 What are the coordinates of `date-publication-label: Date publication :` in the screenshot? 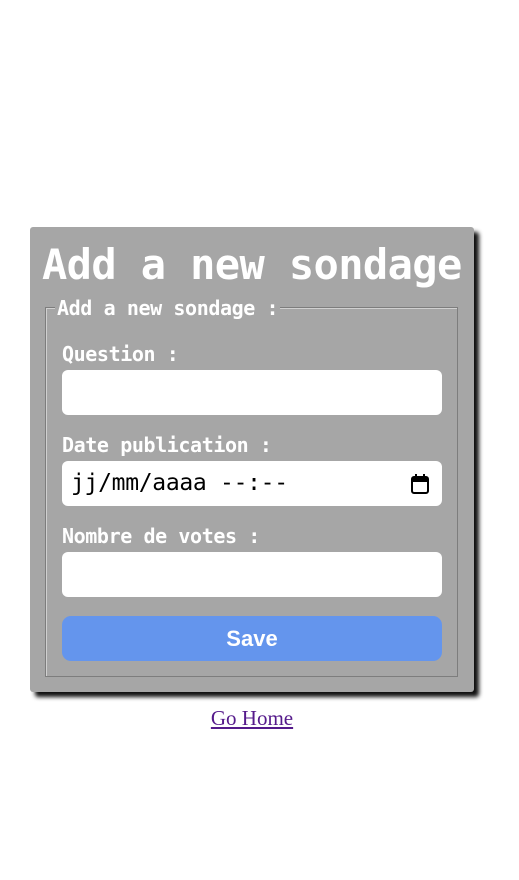 It's located at (167, 445).